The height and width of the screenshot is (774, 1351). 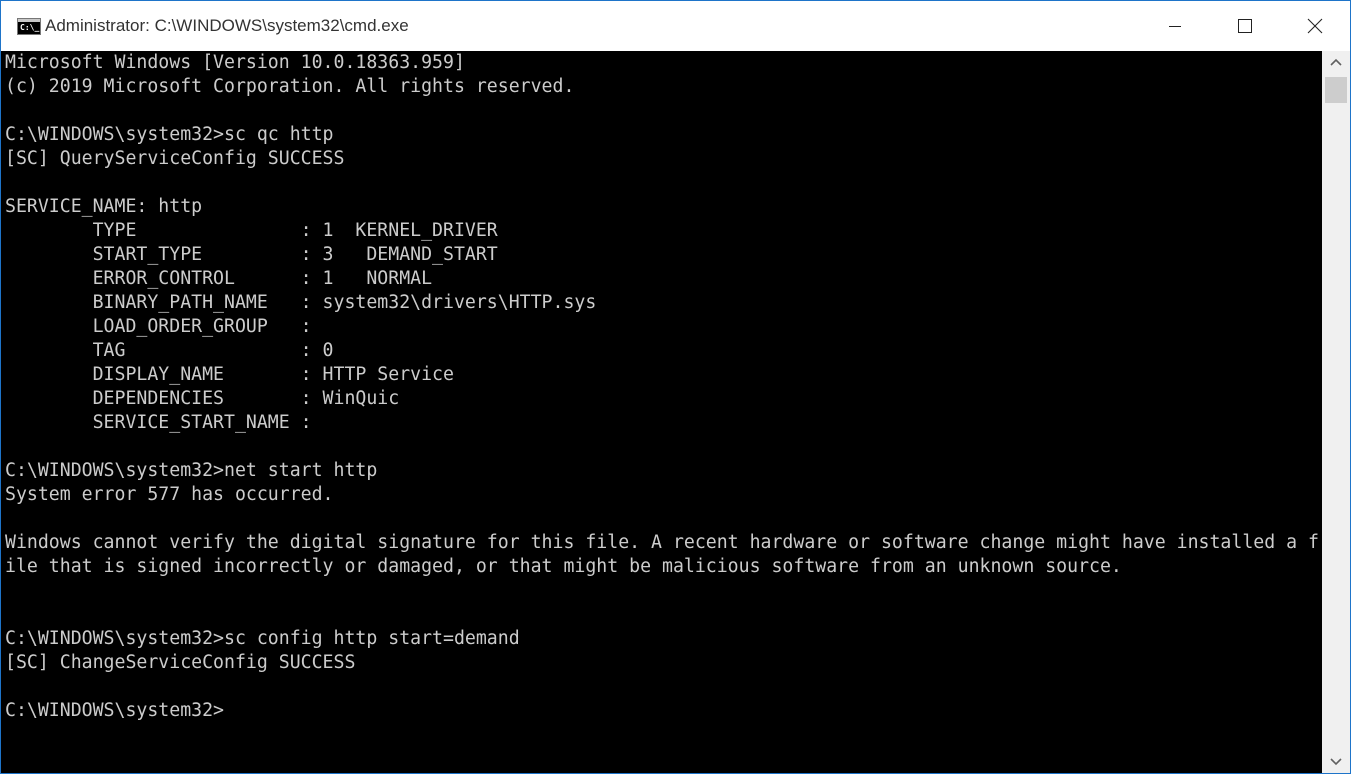 What do you see at coordinates (219, 278) in the screenshot?
I see `console-line: ERROR_CONTROL : 1 NORMAL` at bounding box center [219, 278].